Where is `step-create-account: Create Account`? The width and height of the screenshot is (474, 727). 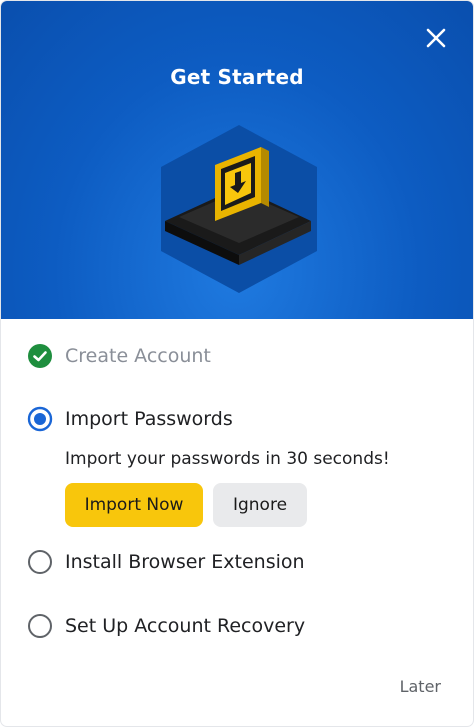
step-create-account: Create Account is located at coordinates (119, 356).